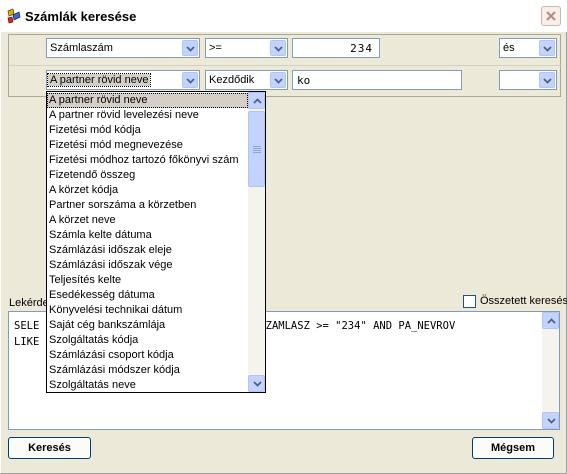 The image size is (567, 474). What do you see at coordinates (232, 80) in the screenshot?
I see `row2-operator-value: Kezdődik` at bounding box center [232, 80].